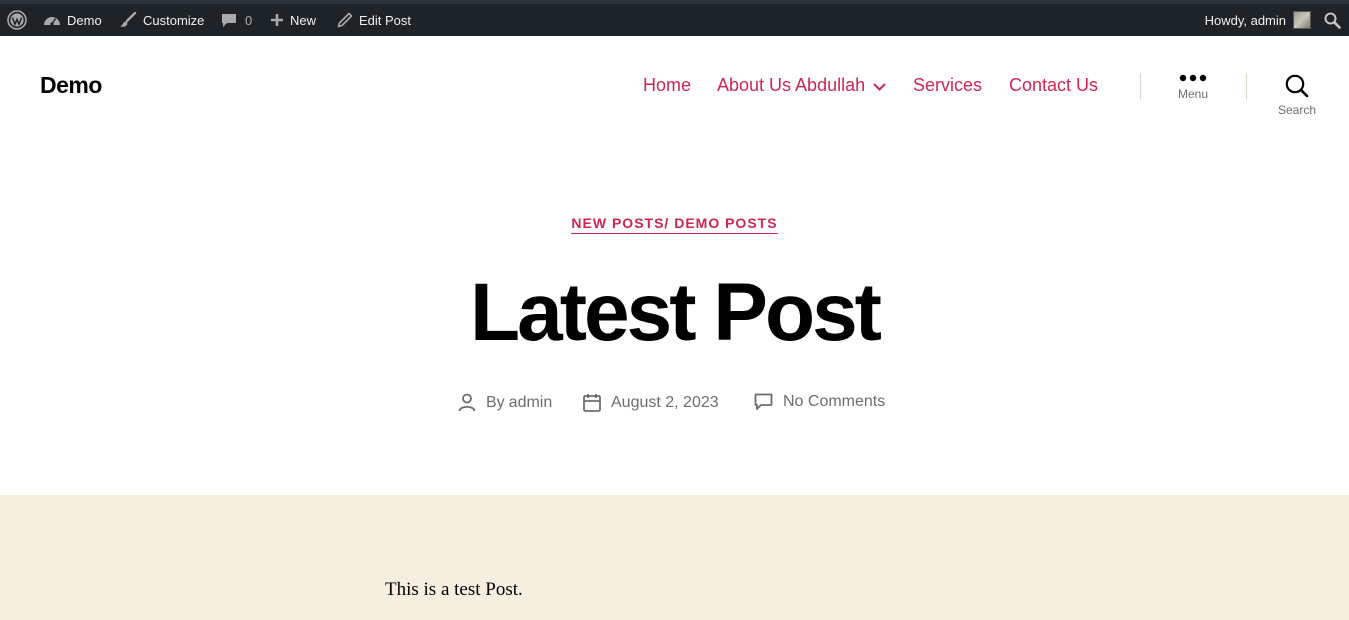 The height and width of the screenshot is (620, 1349). What do you see at coordinates (467, 402) in the screenshot?
I see `person-icon` at bounding box center [467, 402].